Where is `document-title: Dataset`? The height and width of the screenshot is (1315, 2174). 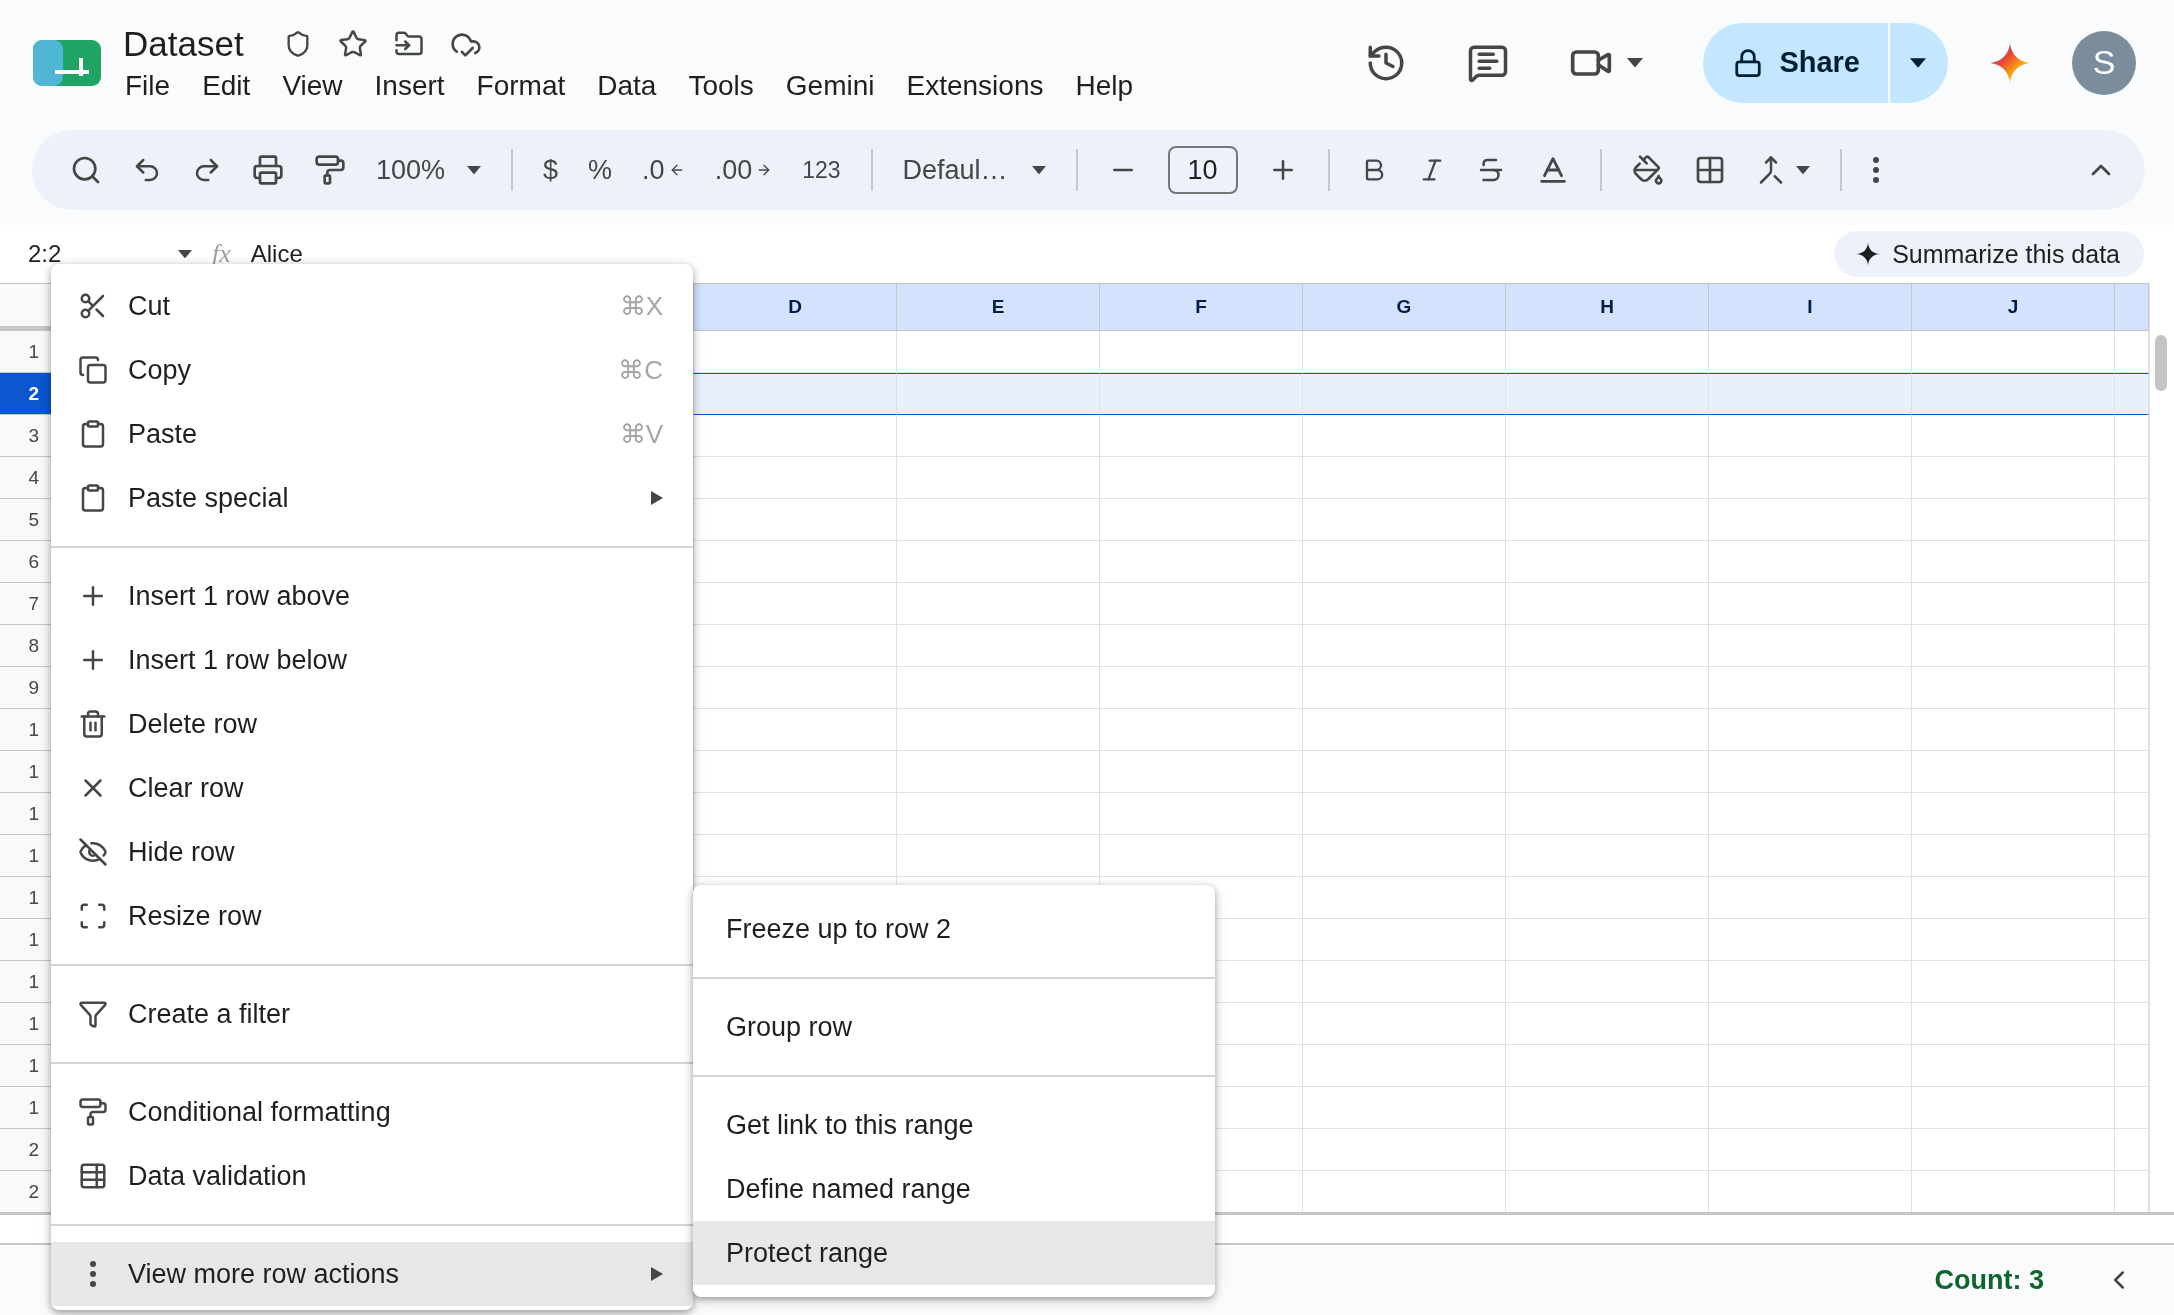
document-title: Dataset is located at coordinates (183, 43).